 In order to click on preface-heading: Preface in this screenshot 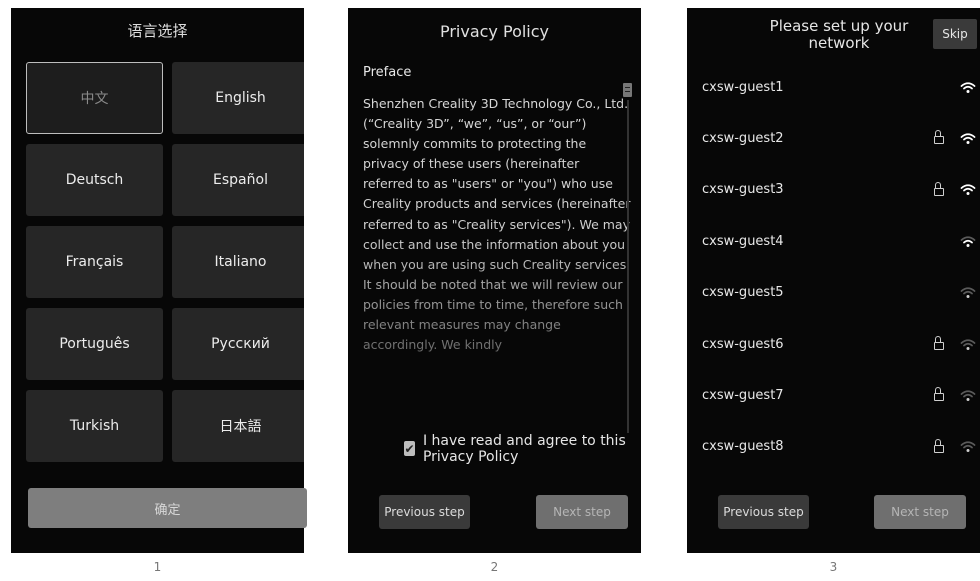, I will do `click(387, 72)`.